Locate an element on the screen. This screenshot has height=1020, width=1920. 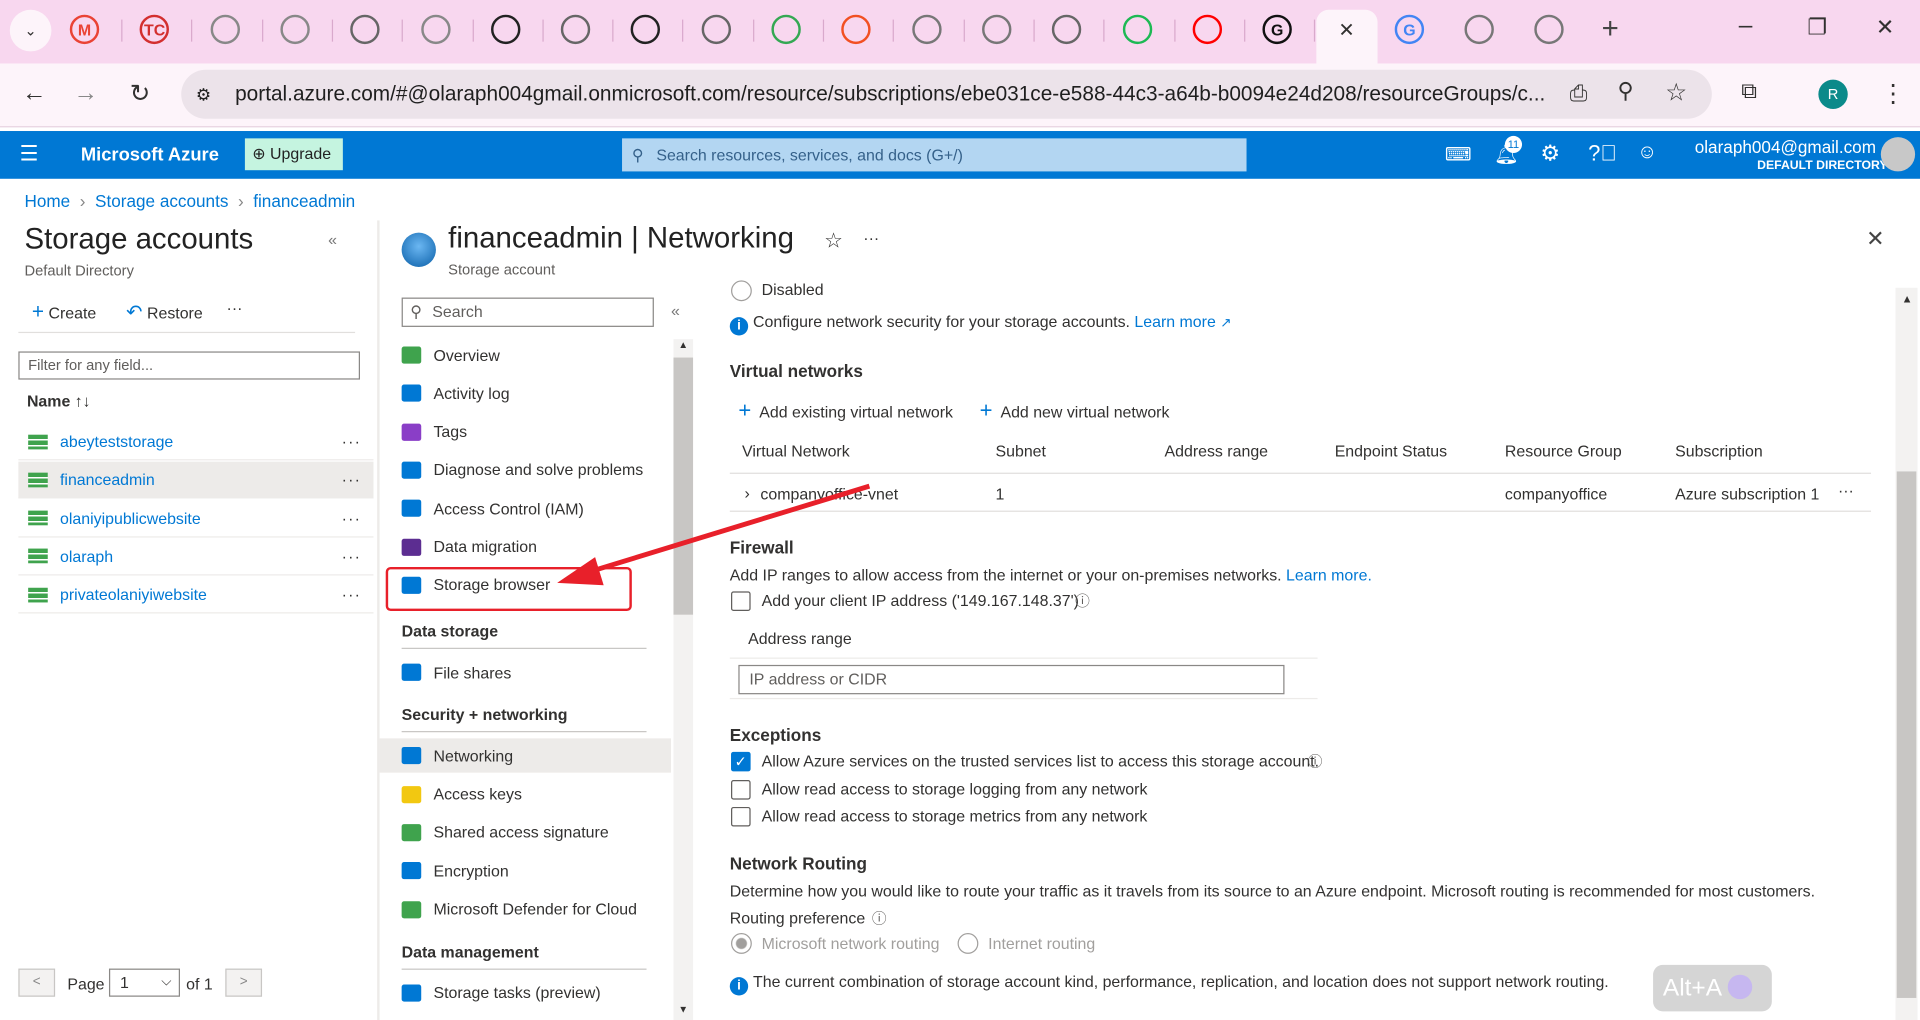
shortcut-badge: Alt+A is located at coordinates (1712, 988).